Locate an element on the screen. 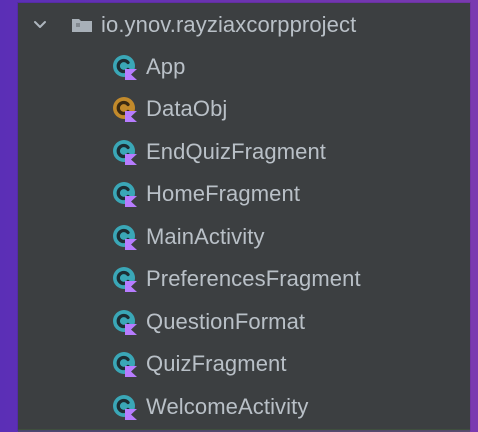 This screenshot has height=432, width=478. tree-item-label: QuestionFormat is located at coordinates (226, 321).